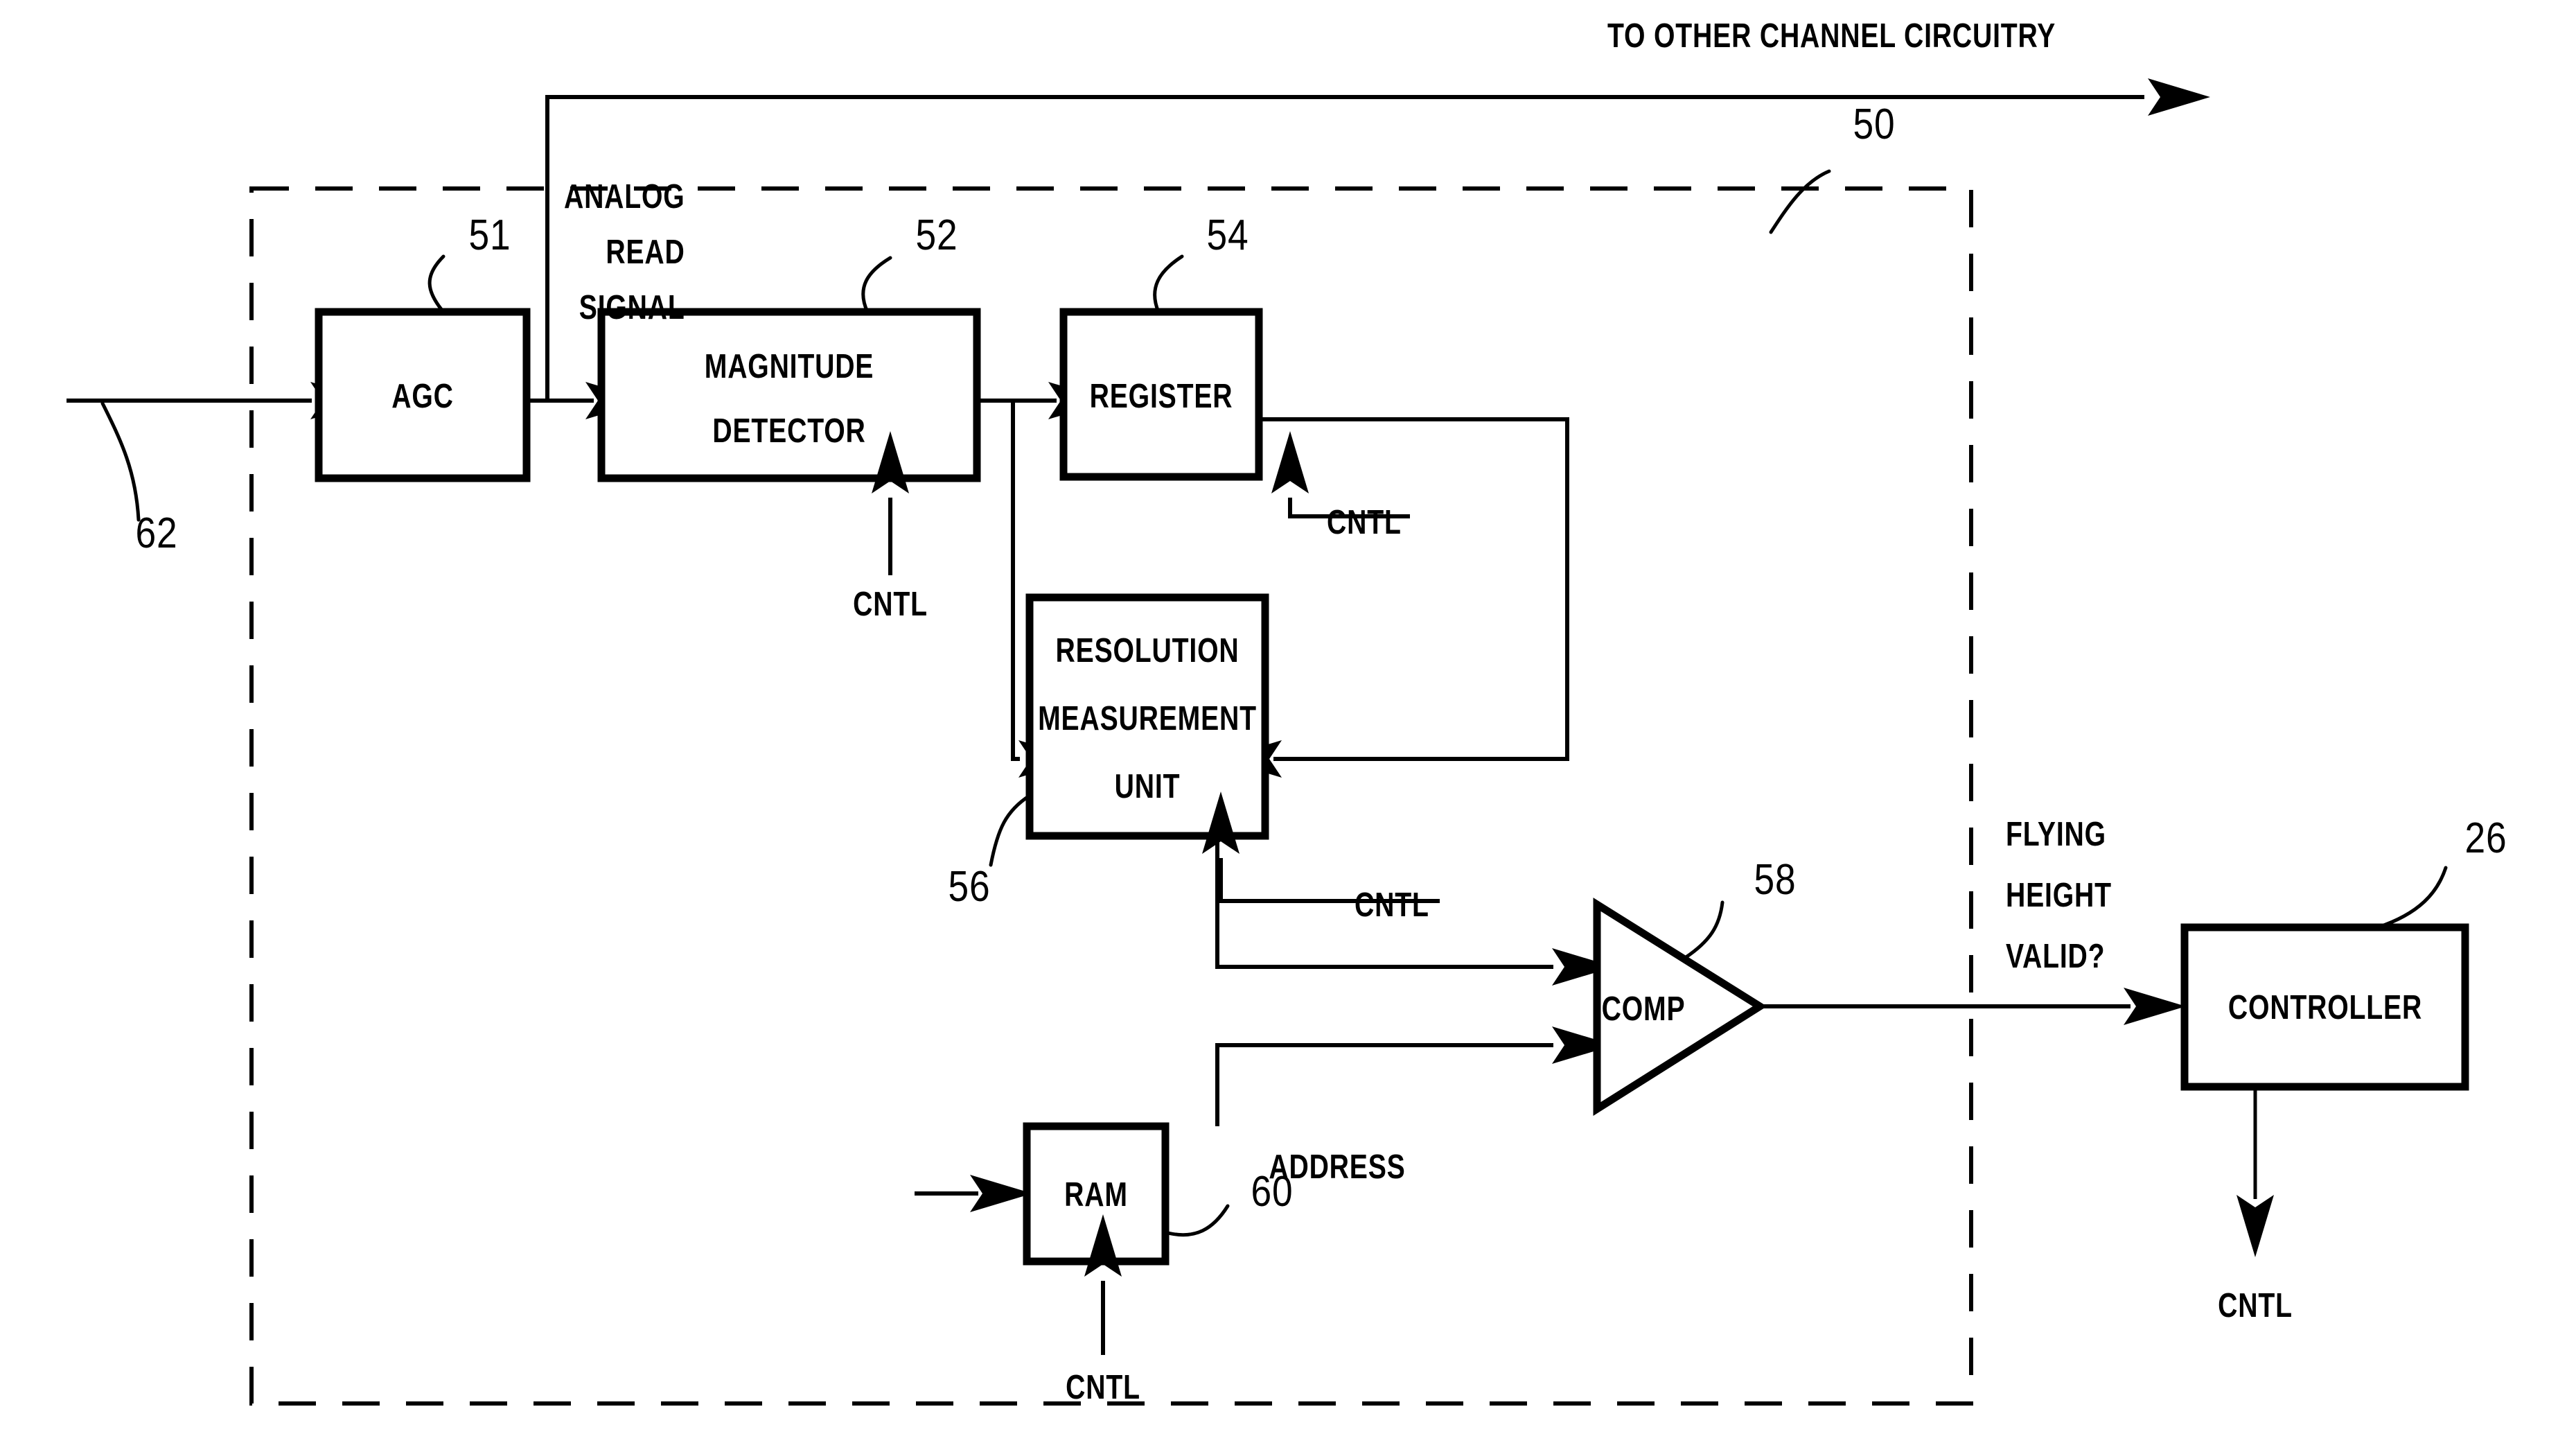  I want to click on label-cntl-rmu: CNTL, so click(1392, 905).